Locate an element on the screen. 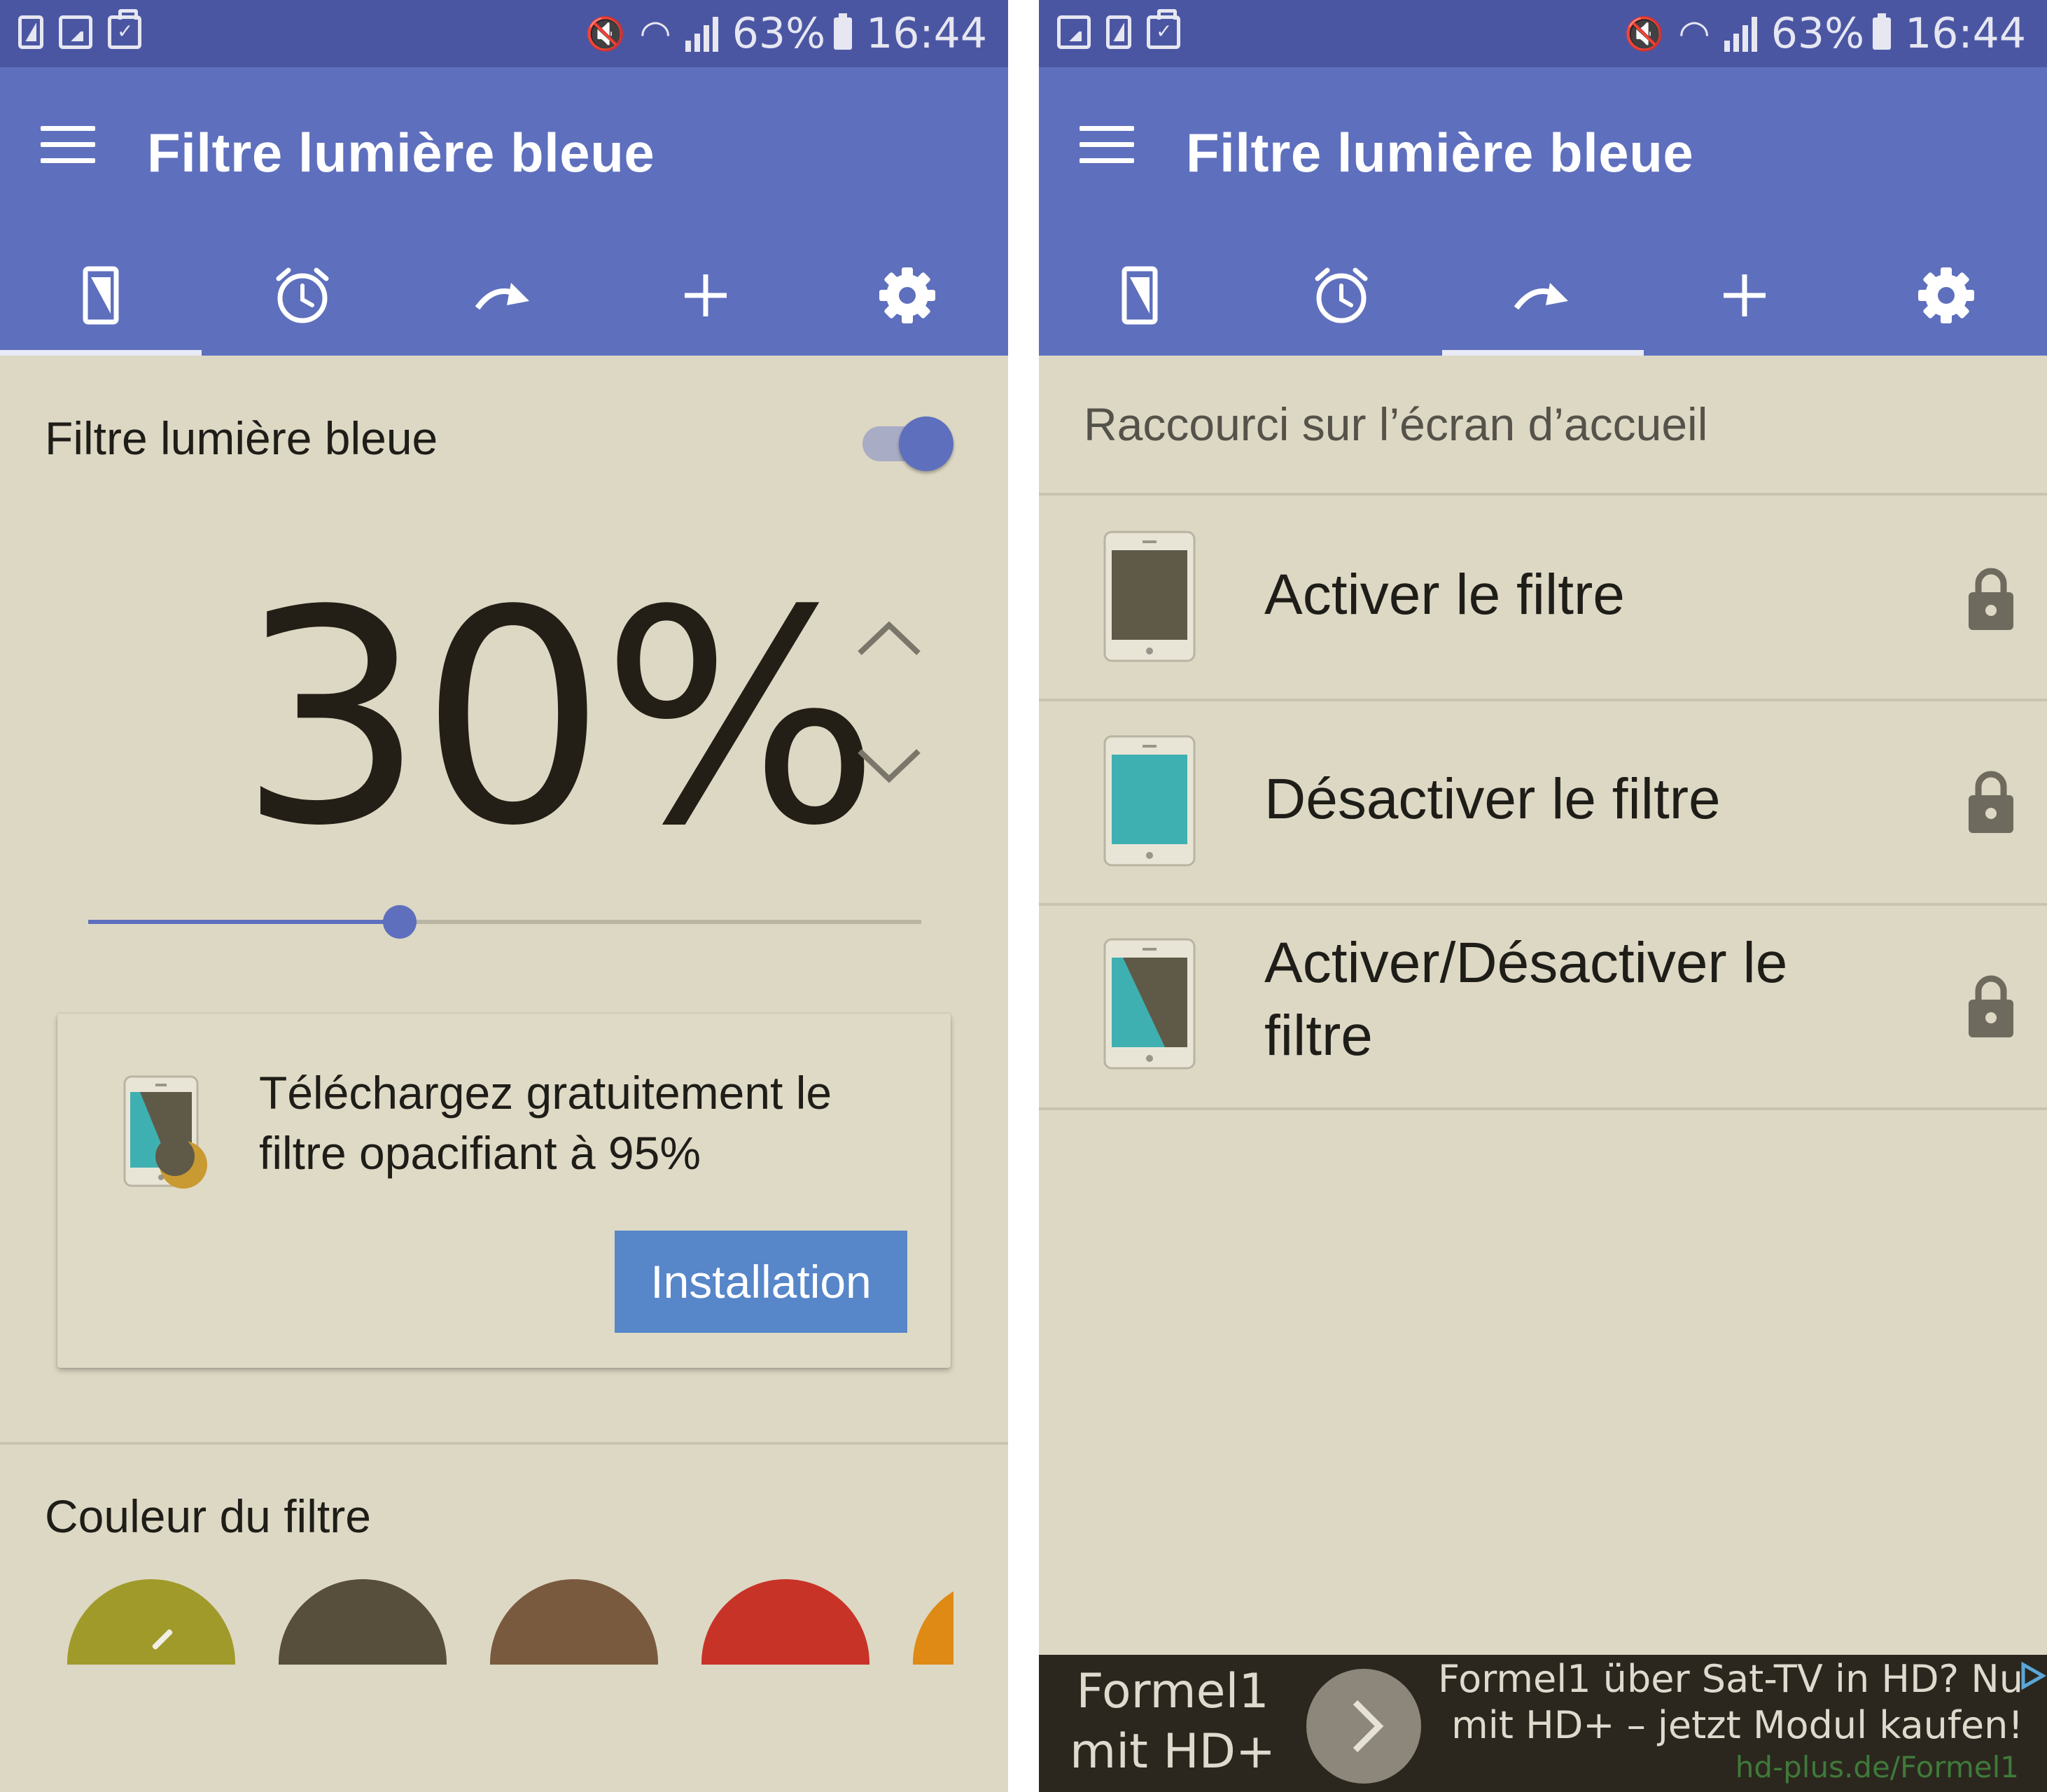  ad-url: hd-plus.de/Formel1 is located at coordinates (1877, 1767).